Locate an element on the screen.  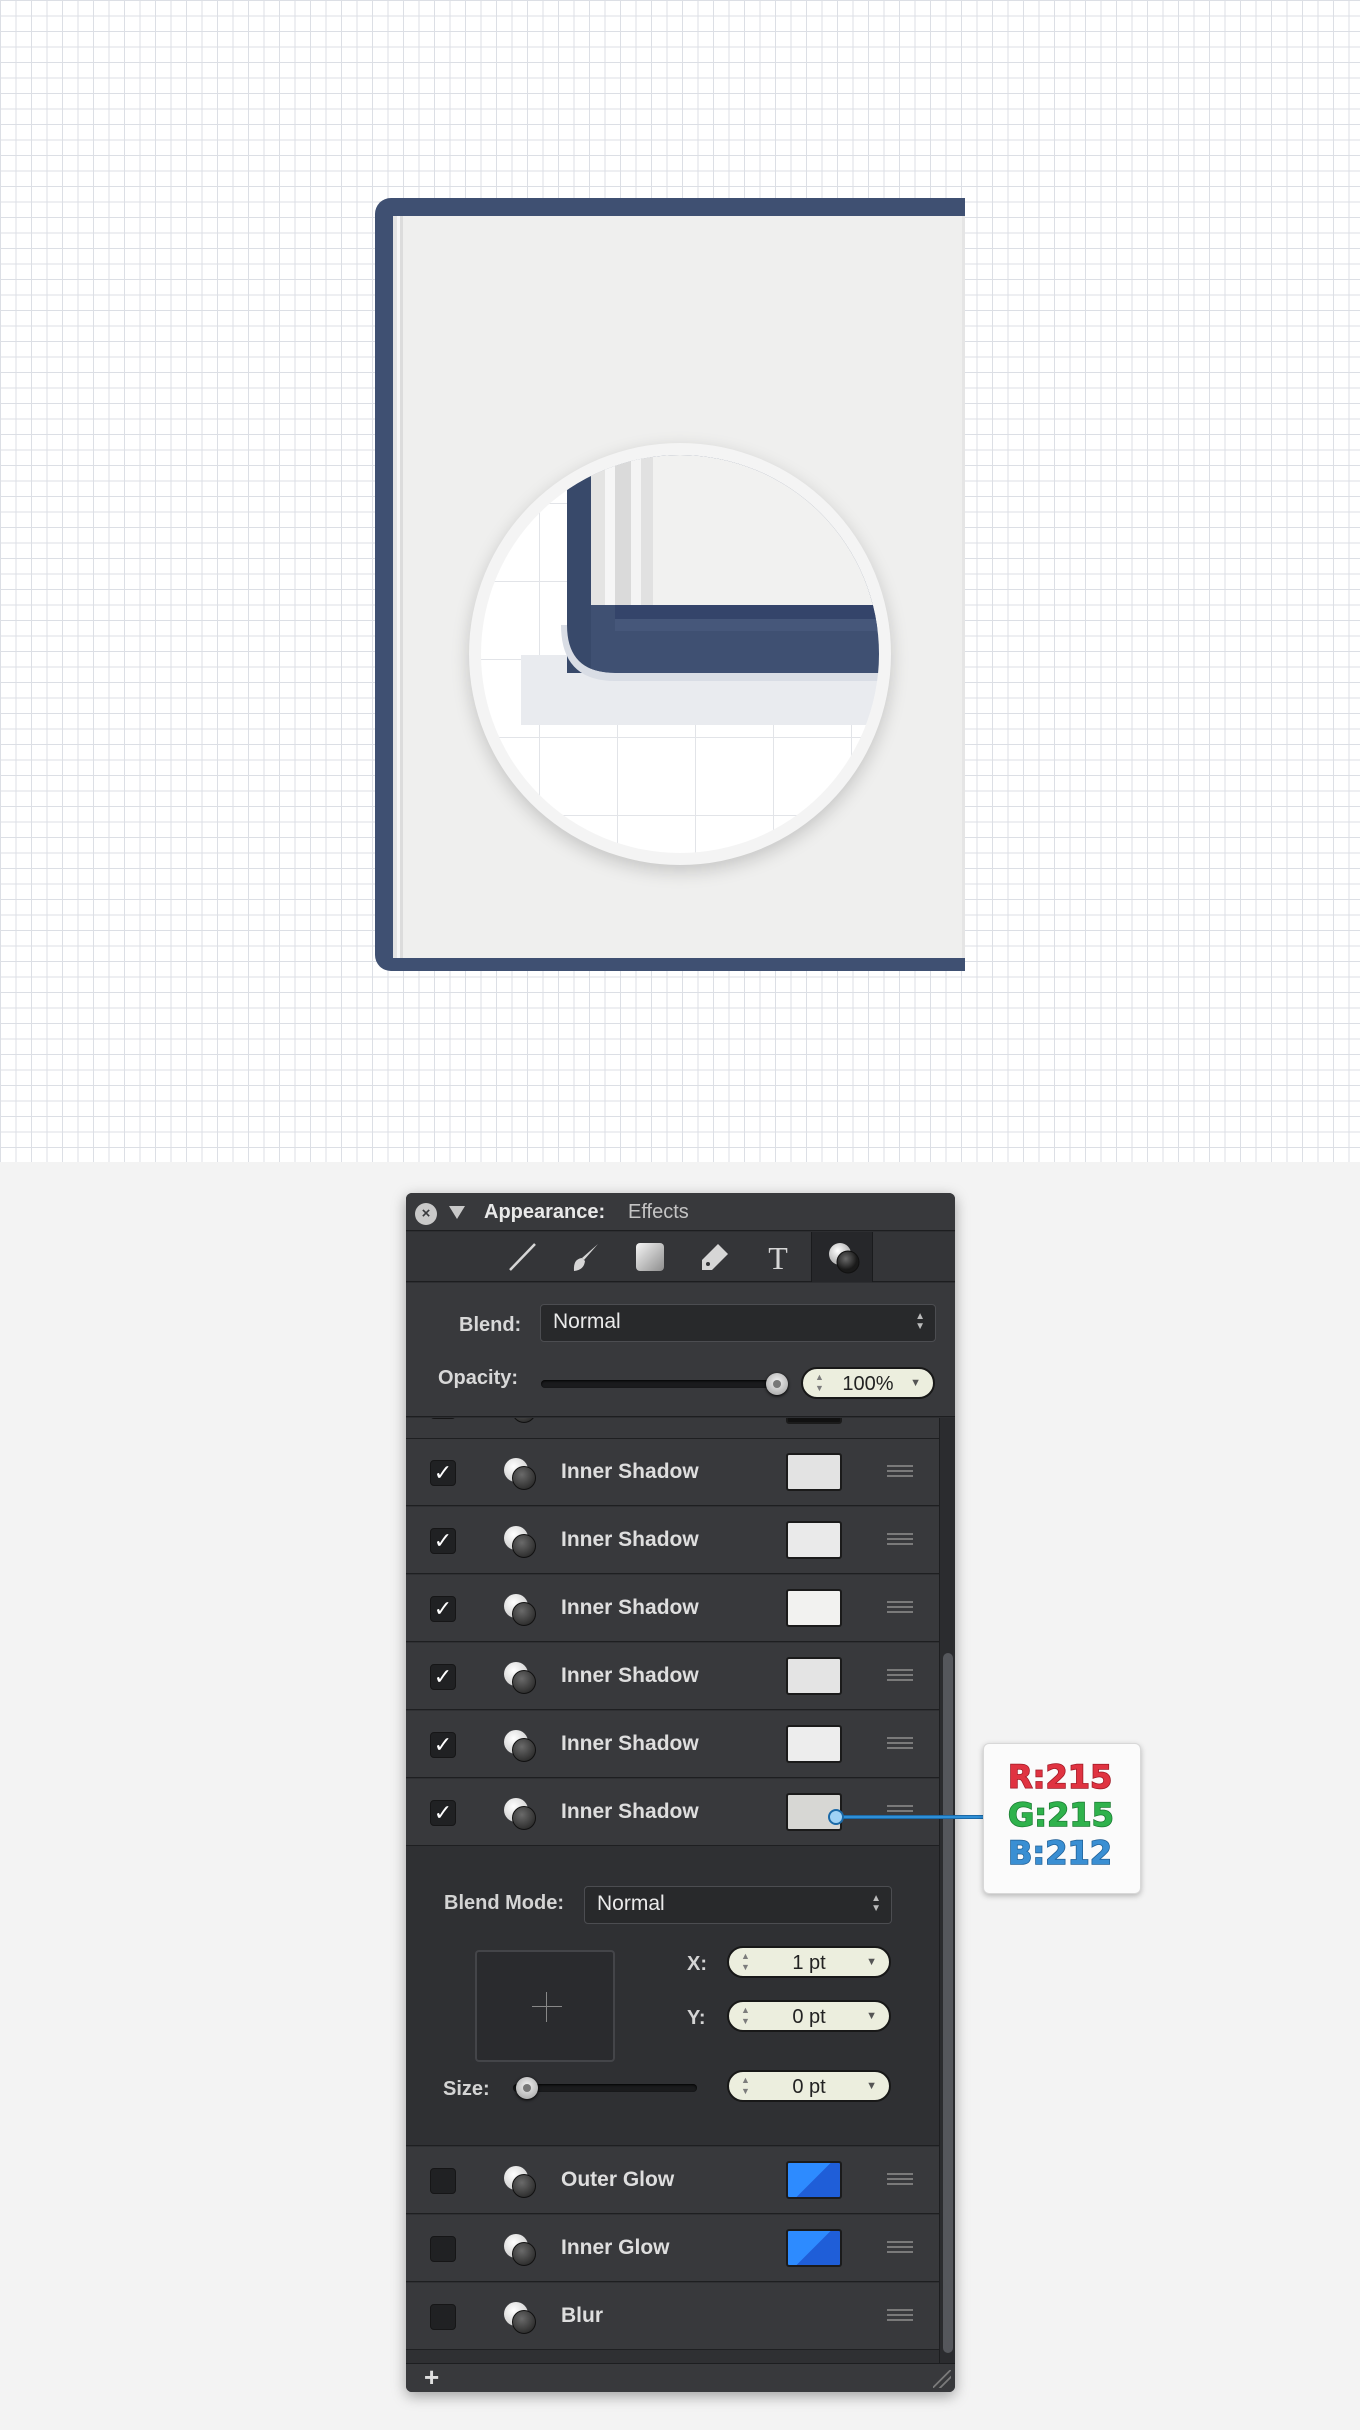
x-offset-field: ▲ ▼ 1 pt ▼ is located at coordinates (809, 1962).